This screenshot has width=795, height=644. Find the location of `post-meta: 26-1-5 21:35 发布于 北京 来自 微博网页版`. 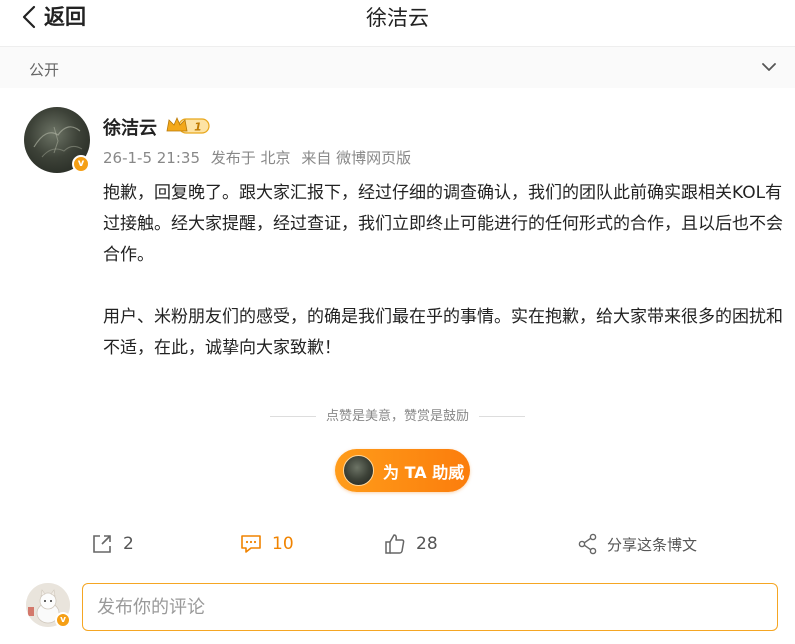

post-meta: 26-1-5 21:35 发布于 北京 来自 微博网页版 is located at coordinates (260, 157).